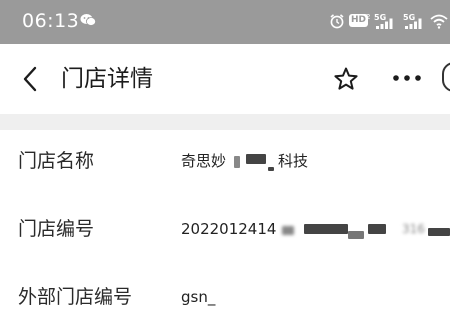 The width and height of the screenshot is (450, 336). What do you see at coordinates (204, 161) in the screenshot?
I see `field-value-store-name-start: 奇思妙` at bounding box center [204, 161].